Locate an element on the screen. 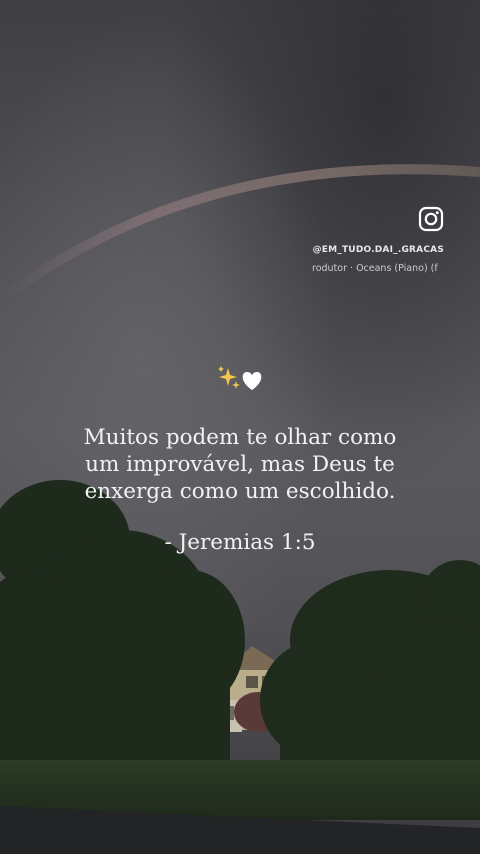 Image resolution: width=480 pixels, height=854 pixels. quote-line: um improvável, mas Deus te is located at coordinates (240, 464).